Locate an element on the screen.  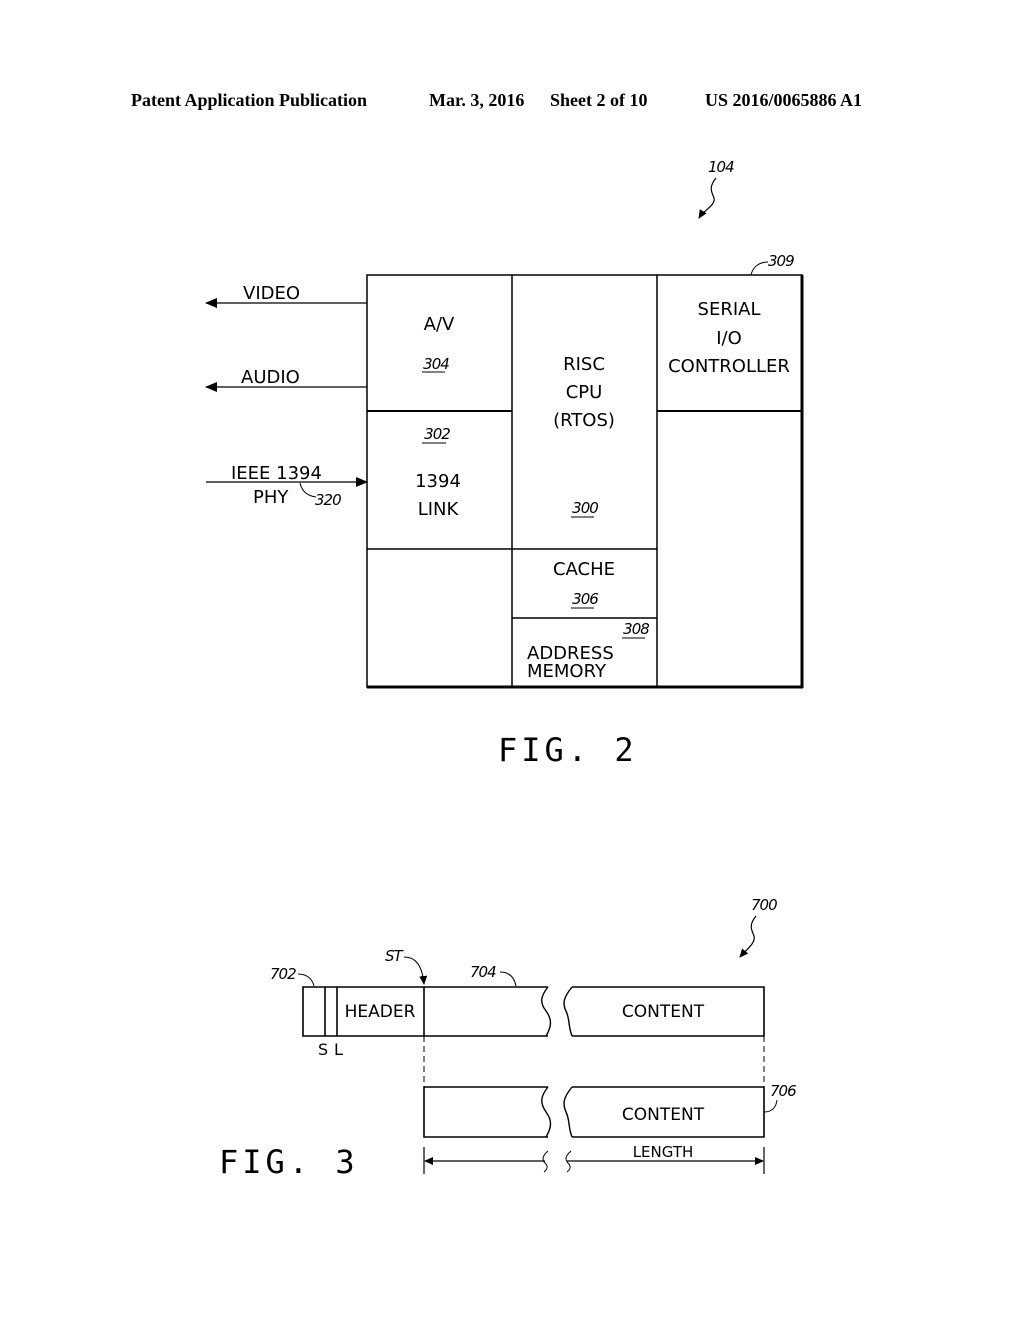
content-bottom-label: CONTENT is located at coordinates (663, 1115).